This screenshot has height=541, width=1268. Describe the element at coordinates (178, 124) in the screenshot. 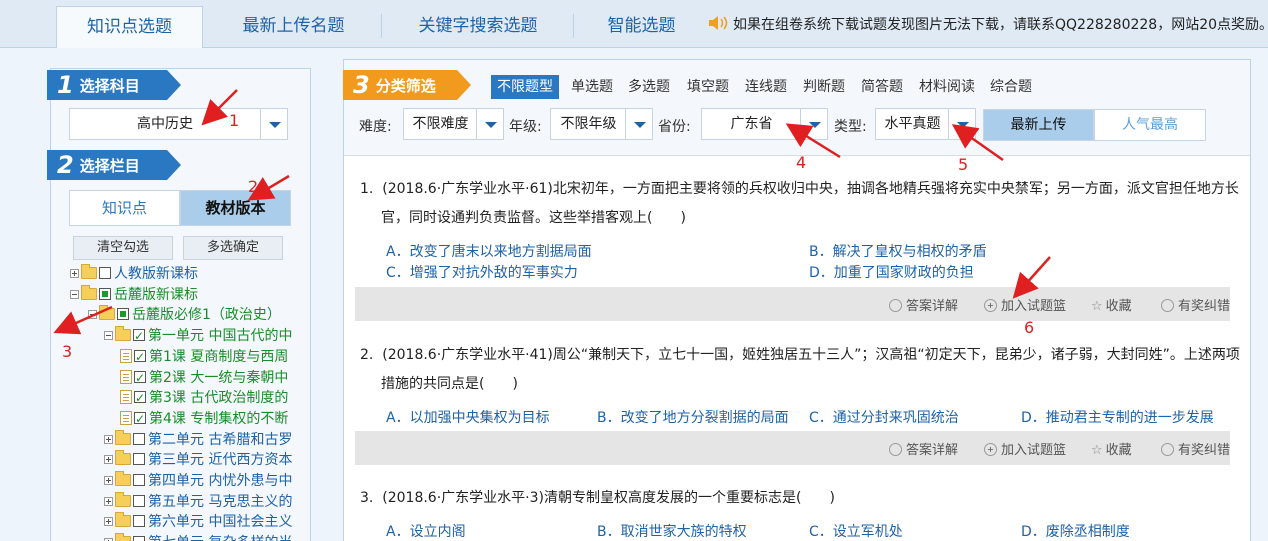

I see `subject-select: 高中历史` at that location.